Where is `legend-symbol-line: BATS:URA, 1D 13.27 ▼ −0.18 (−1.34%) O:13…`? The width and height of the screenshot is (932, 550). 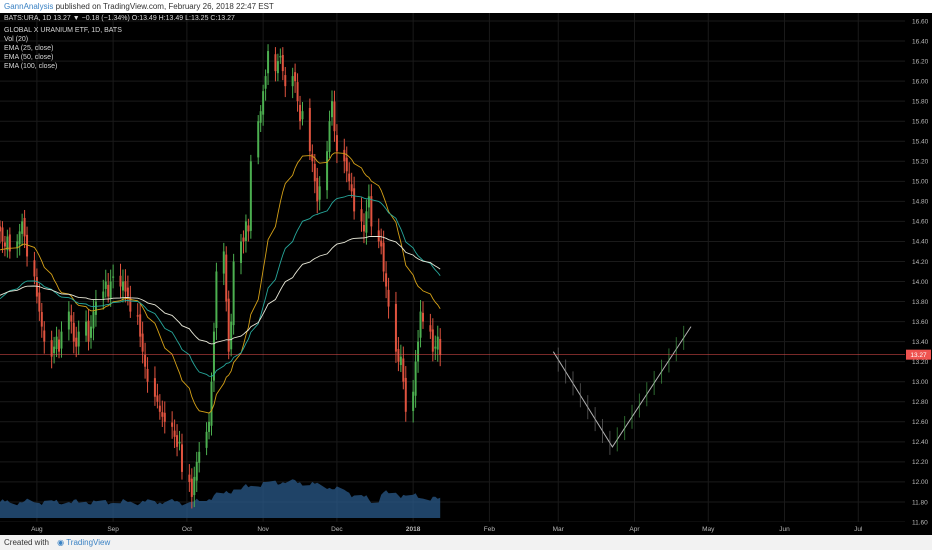 legend-symbol-line: BATS:URA, 1D 13.27 ▼ −0.18 (−1.34%) O:13… is located at coordinates (119, 18).